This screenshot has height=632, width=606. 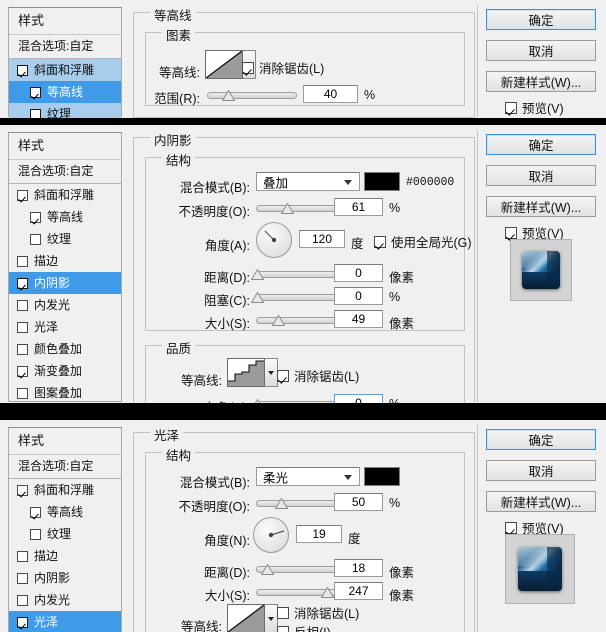 I want to click on size-value-input: 247, so click(x=358, y=591).